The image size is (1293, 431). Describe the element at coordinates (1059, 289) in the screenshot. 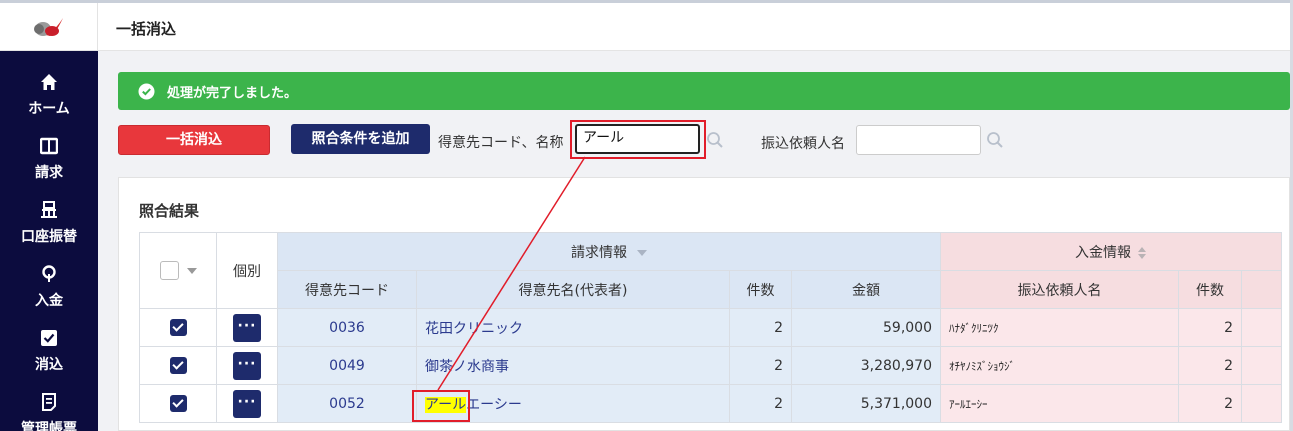

I see `payer-name-header: 振込依頼人名` at that location.